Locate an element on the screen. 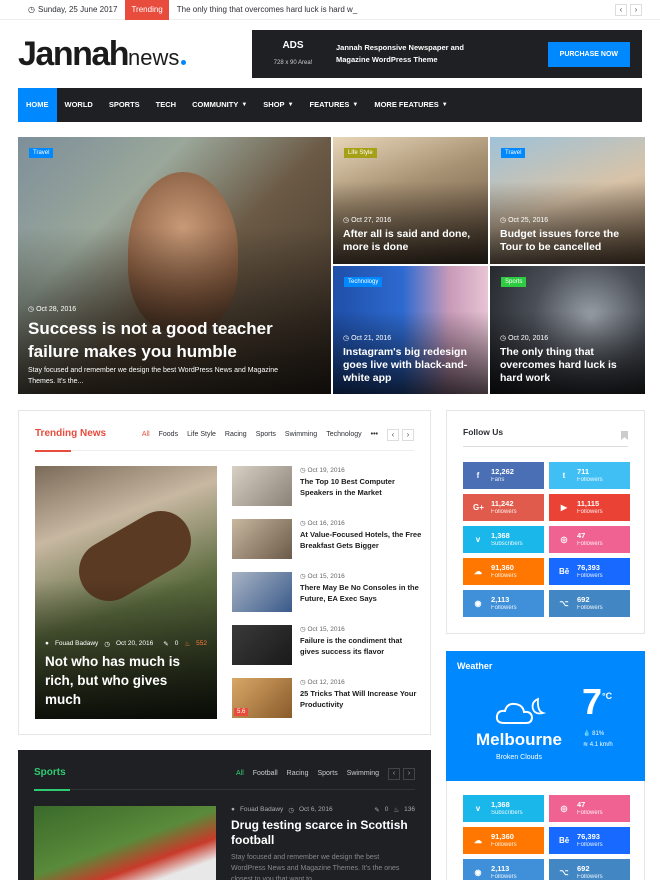 This screenshot has height=880, width=660. purchase-now-button: PURCHASE NOW is located at coordinates (588, 54).